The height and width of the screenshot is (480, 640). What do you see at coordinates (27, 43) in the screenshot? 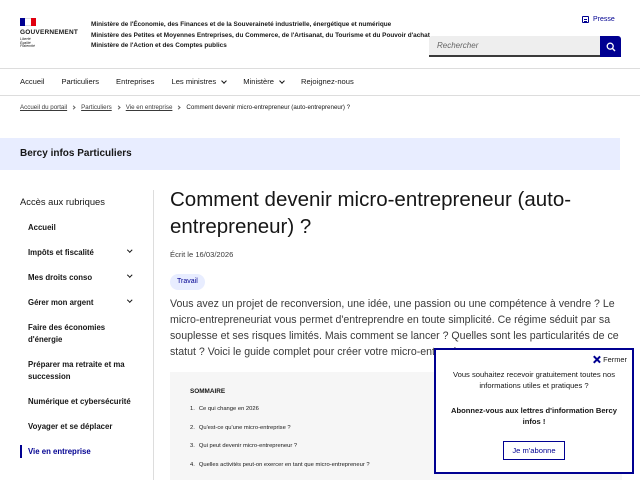
I see `logo-motto: Liberté Égalité Fraternité` at bounding box center [27, 43].